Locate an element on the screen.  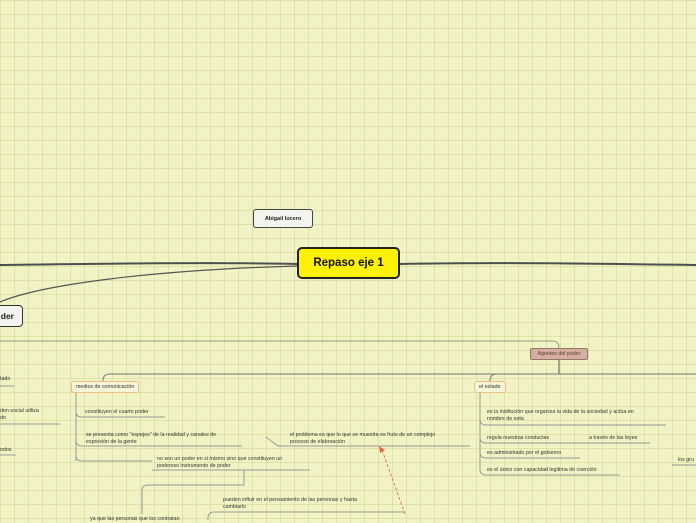
agentes-del-poder-node: Agentes del poder is located at coordinates (559, 354).